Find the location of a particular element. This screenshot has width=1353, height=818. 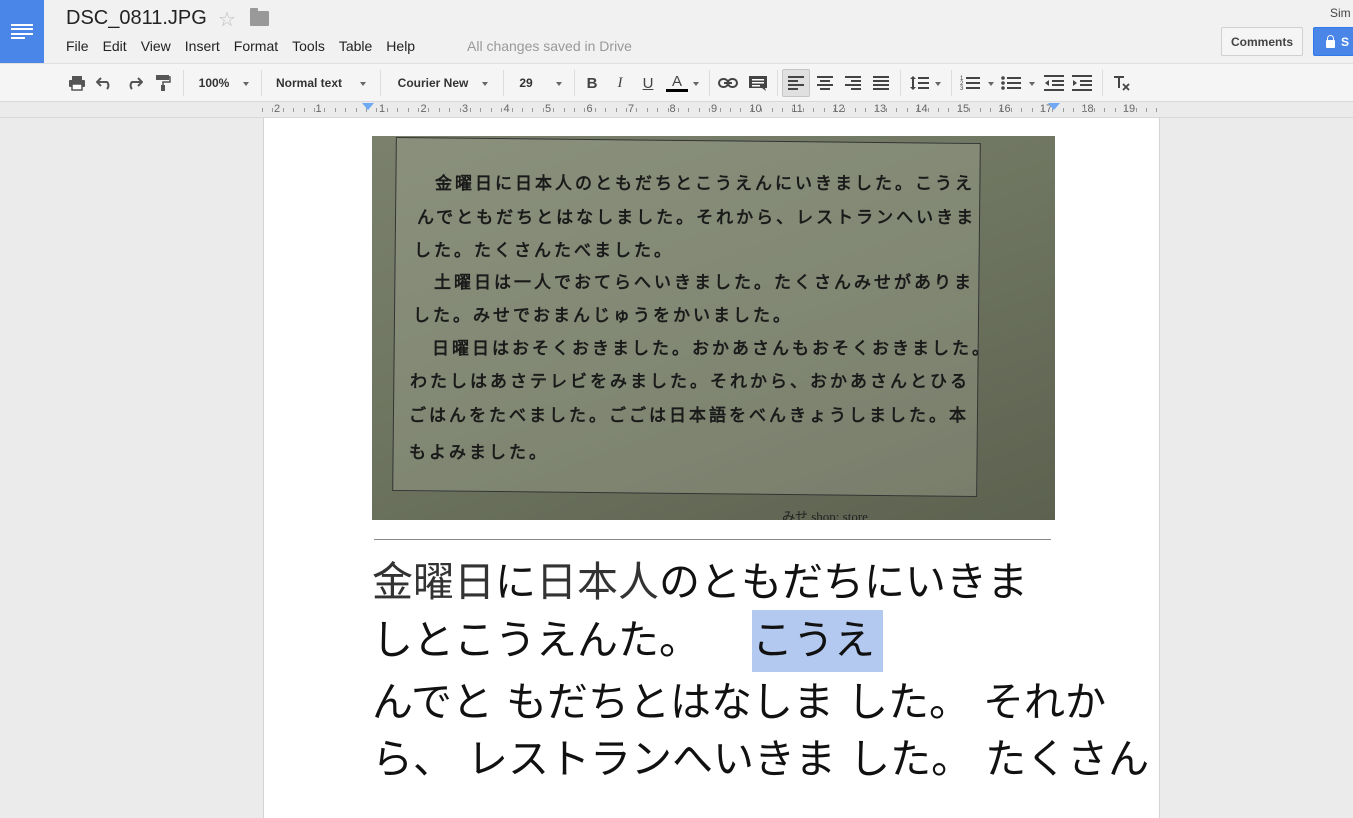

star-icon: ☆ is located at coordinates (227, 19).